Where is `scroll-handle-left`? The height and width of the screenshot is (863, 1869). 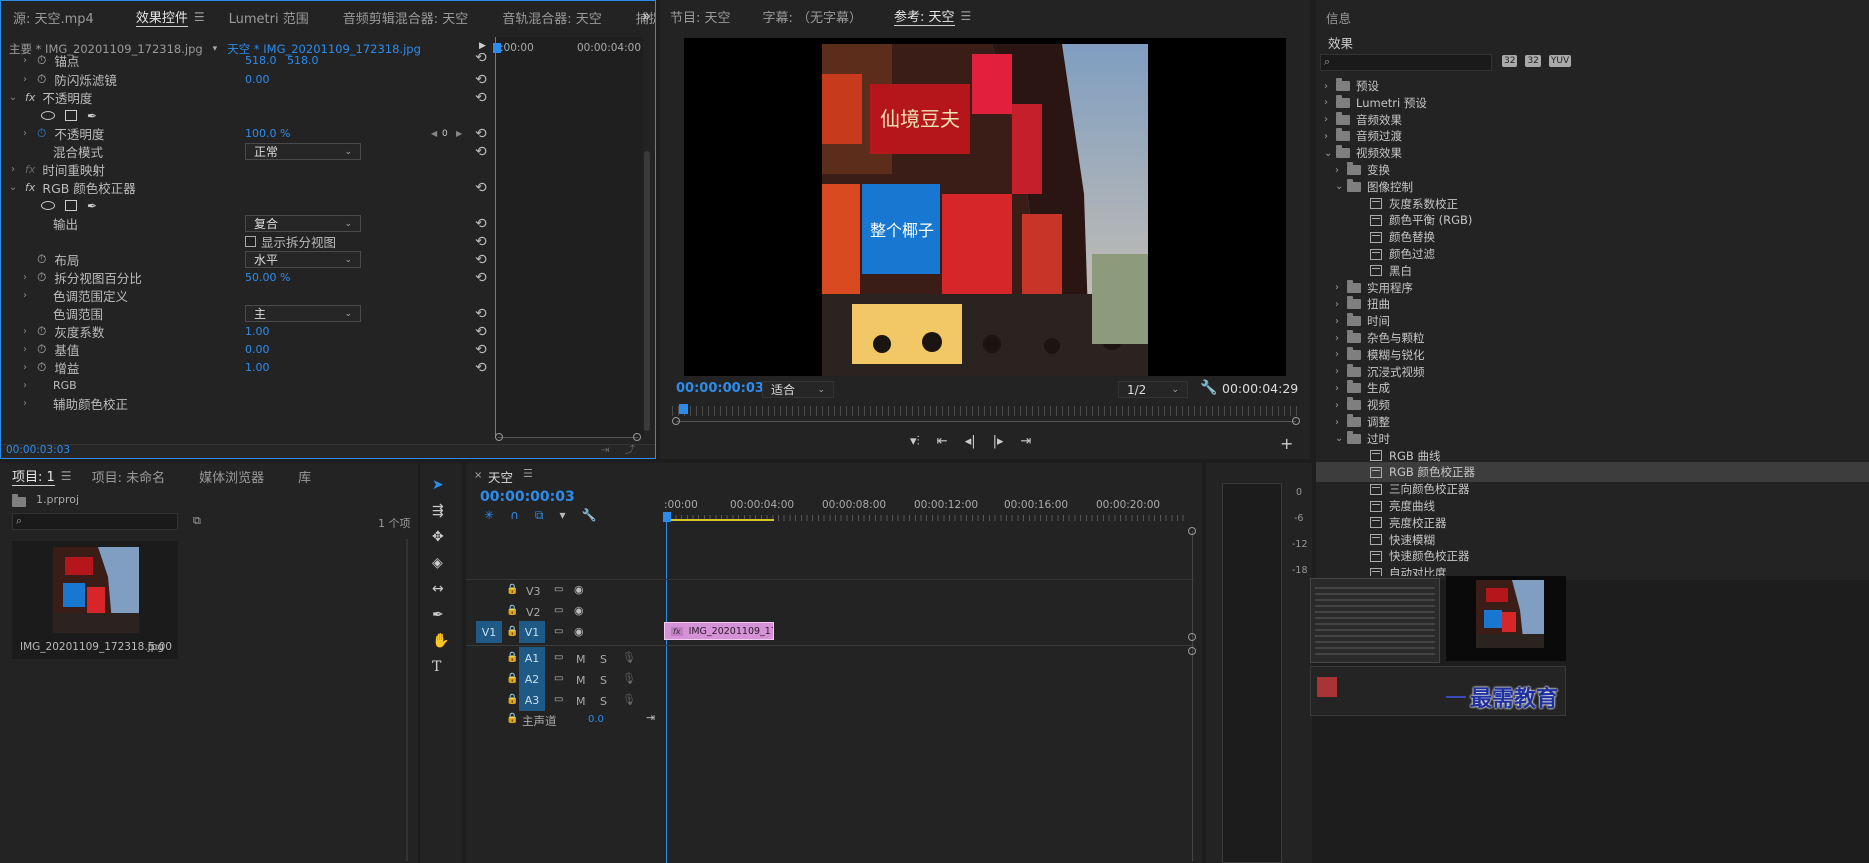
scroll-handle-left is located at coordinates (499, 437).